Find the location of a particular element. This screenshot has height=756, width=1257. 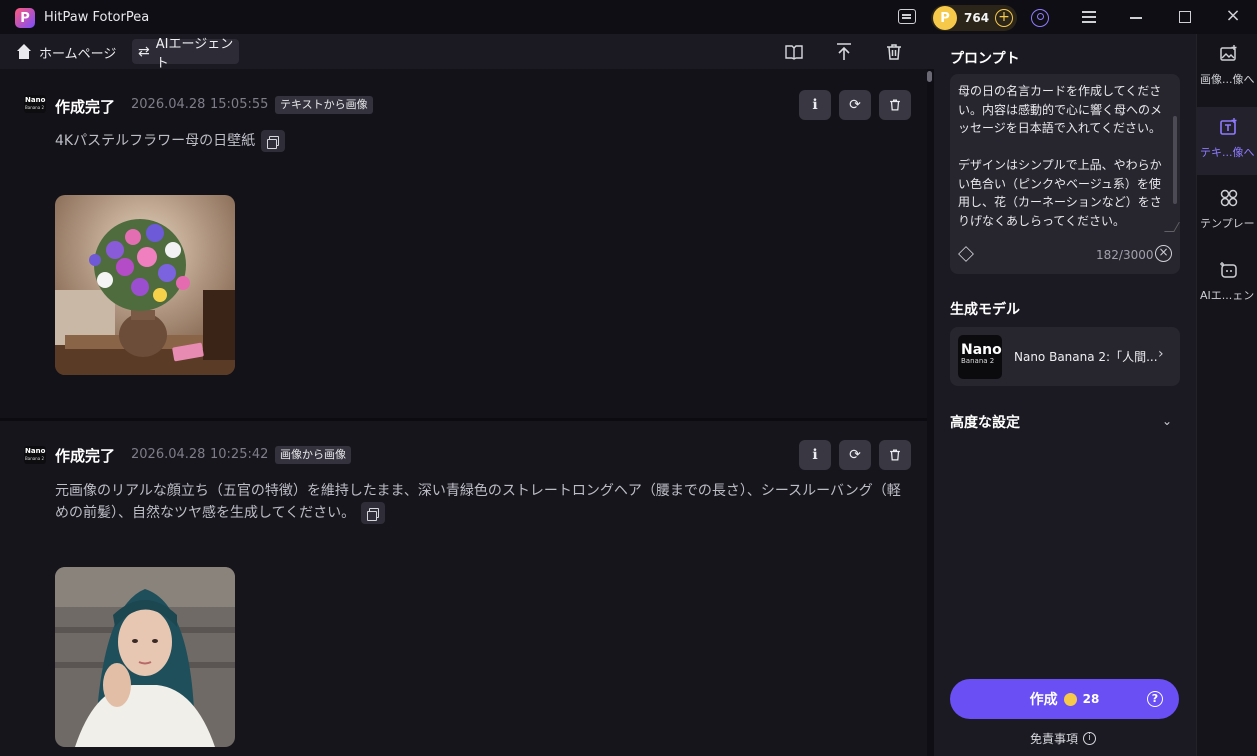

ai-agent-icon is located at coordinates (1229, 270).